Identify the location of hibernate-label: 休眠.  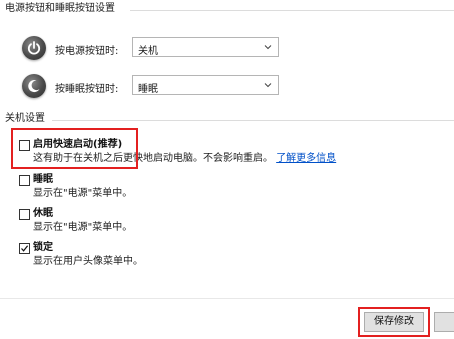
(43, 213).